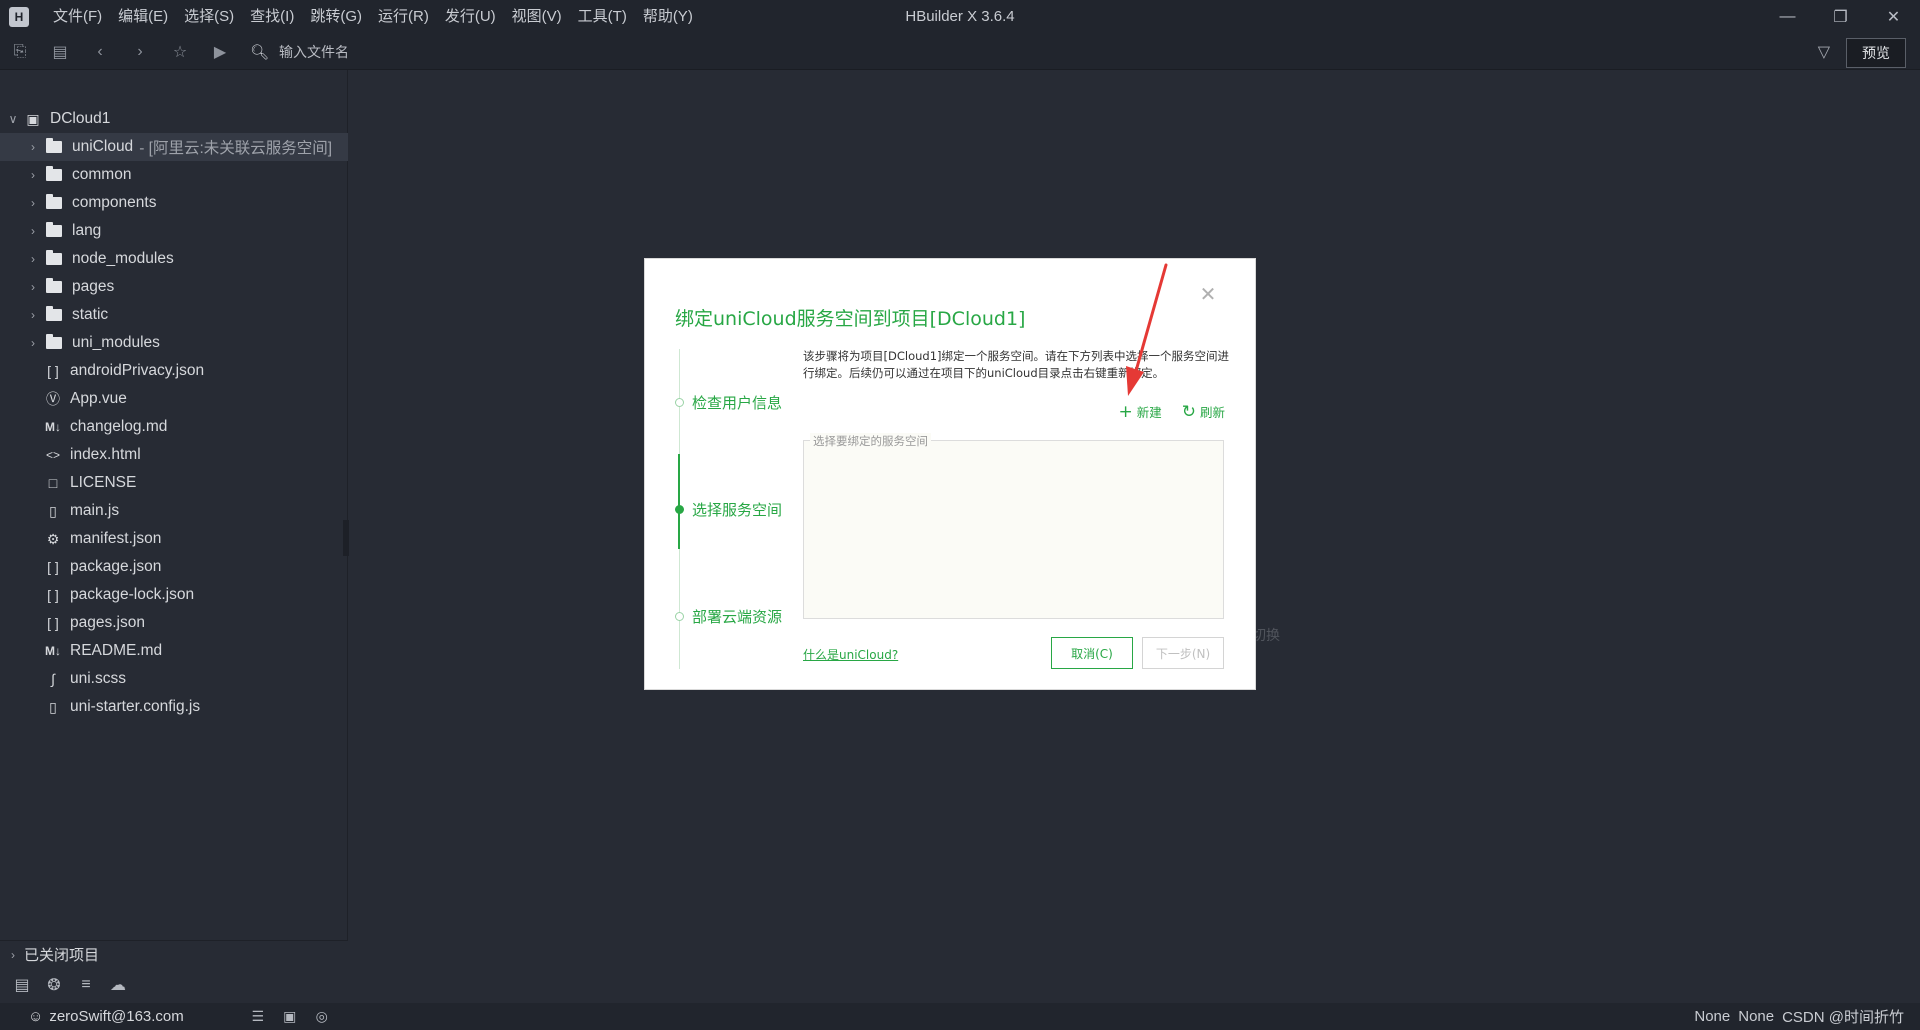 The height and width of the screenshot is (1030, 1920). What do you see at coordinates (53, 538) in the screenshot?
I see `manifest-file-icon: ⚙` at bounding box center [53, 538].